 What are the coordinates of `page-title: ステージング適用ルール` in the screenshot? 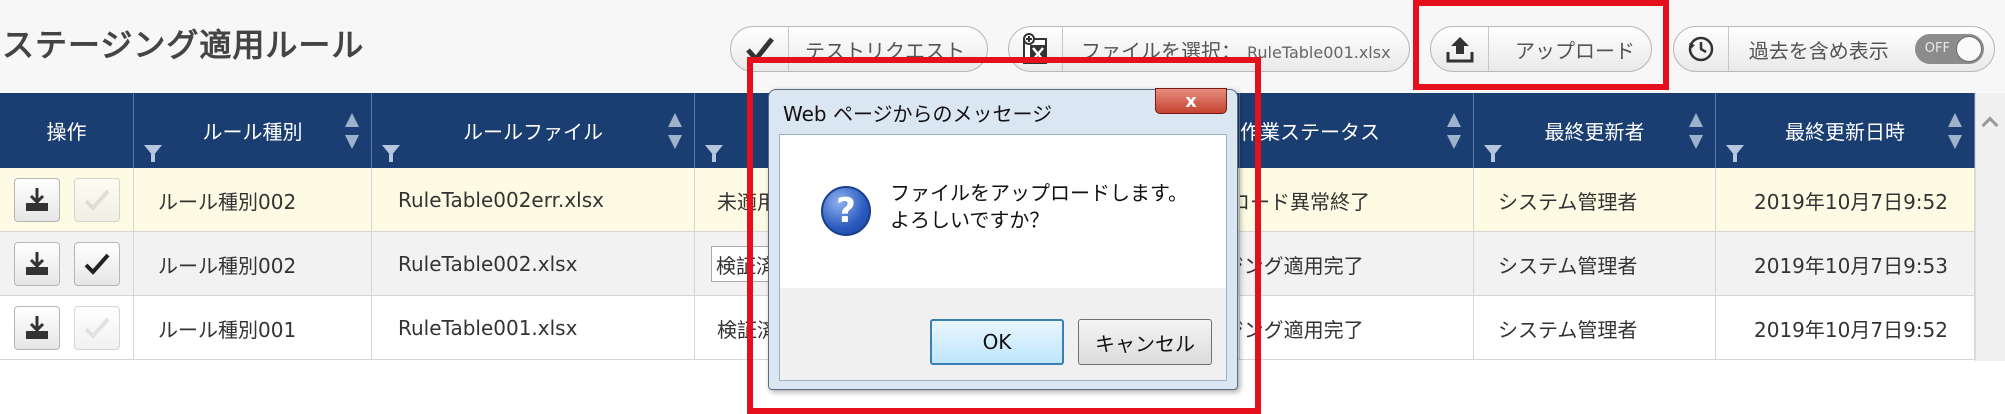 It's located at (183, 45).